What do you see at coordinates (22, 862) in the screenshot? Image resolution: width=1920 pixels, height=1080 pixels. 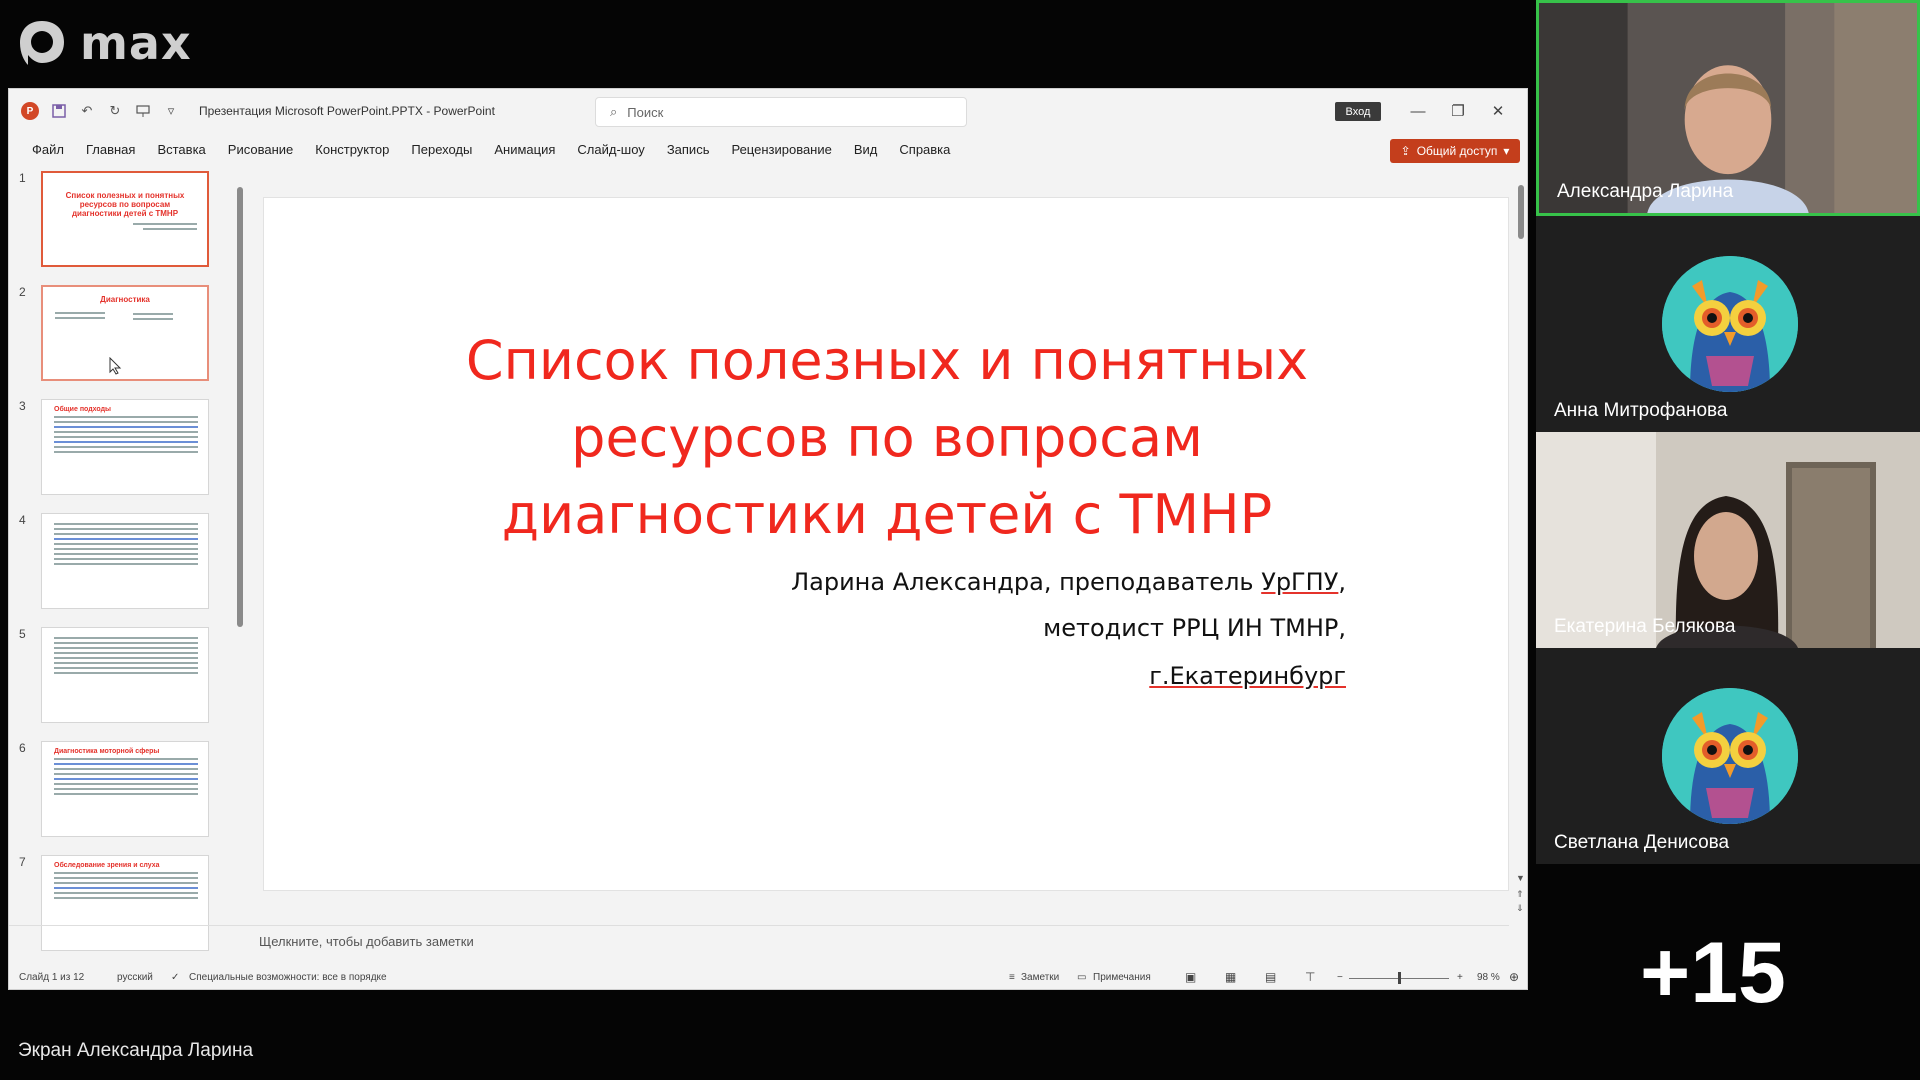 I see `thumbnail-number: 7` at bounding box center [22, 862].